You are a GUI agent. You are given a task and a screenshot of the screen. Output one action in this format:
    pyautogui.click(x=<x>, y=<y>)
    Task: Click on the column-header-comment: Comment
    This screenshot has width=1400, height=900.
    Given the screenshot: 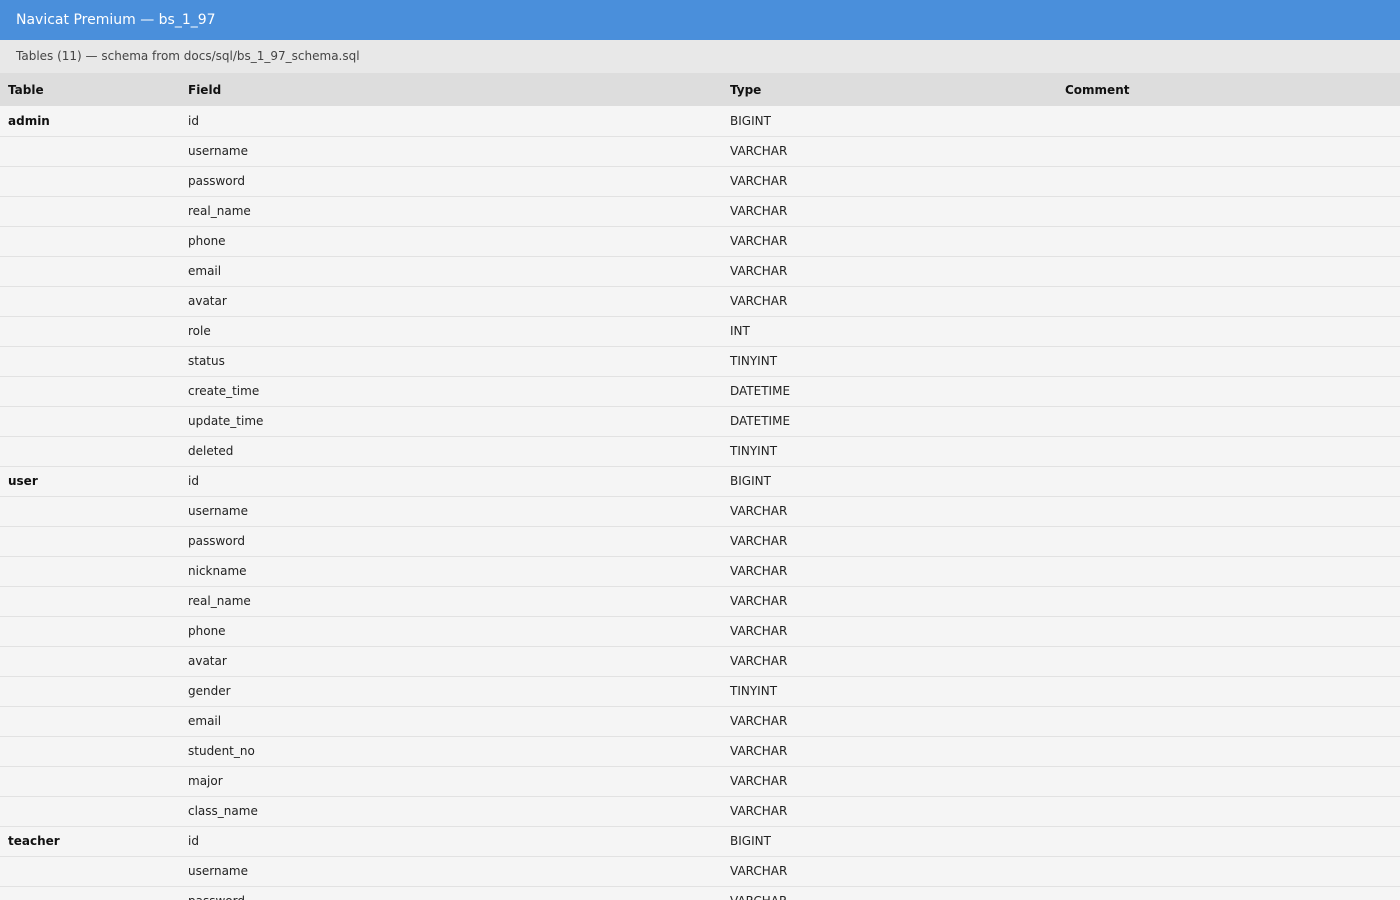 What is the action you would take?
    pyautogui.click(x=1228, y=89)
    